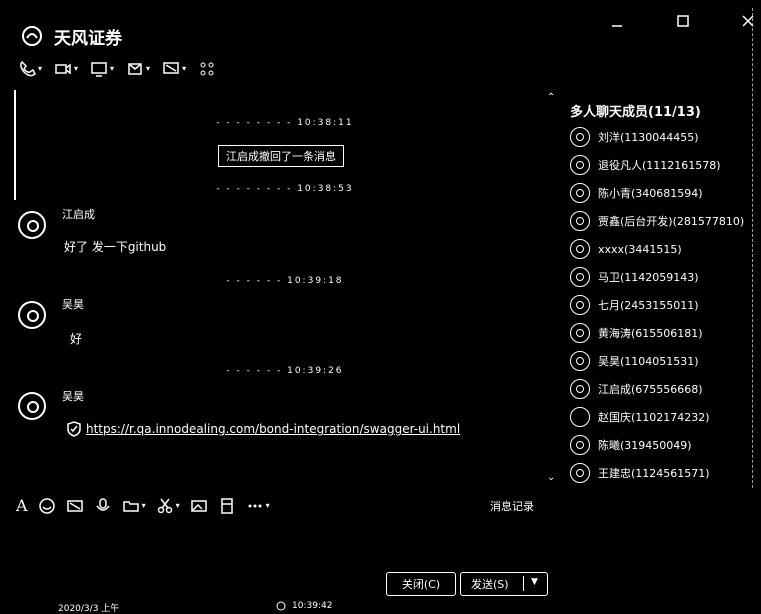 The image size is (761, 614). Describe the element at coordinates (753, 248) in the screenshot. I see `window-edge-right` at that location.